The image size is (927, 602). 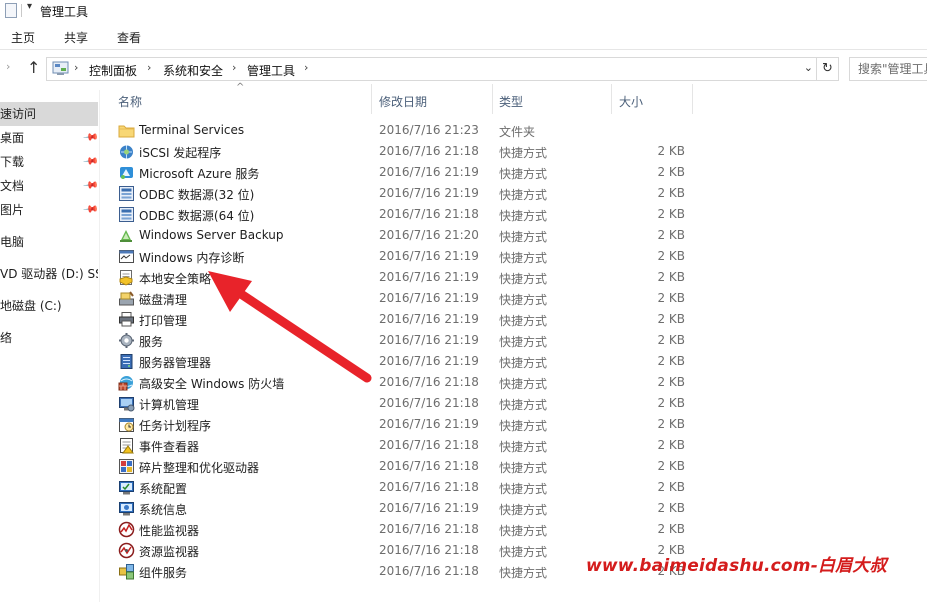 What do you see at coordinates (517, 132) in the screenshot?
I see `file-type: 文件夹` at bounding box center [517, 132].